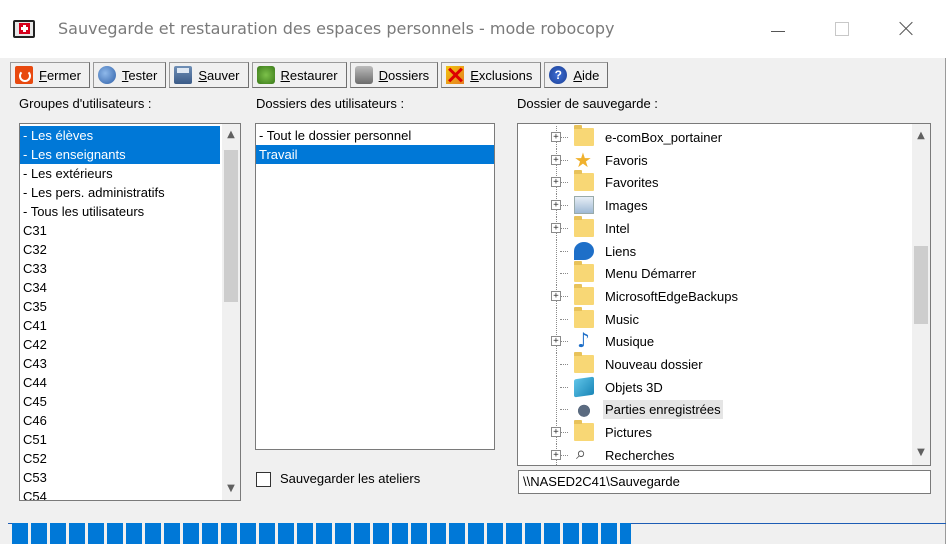  I want to click on close-button, so click(906, 28).